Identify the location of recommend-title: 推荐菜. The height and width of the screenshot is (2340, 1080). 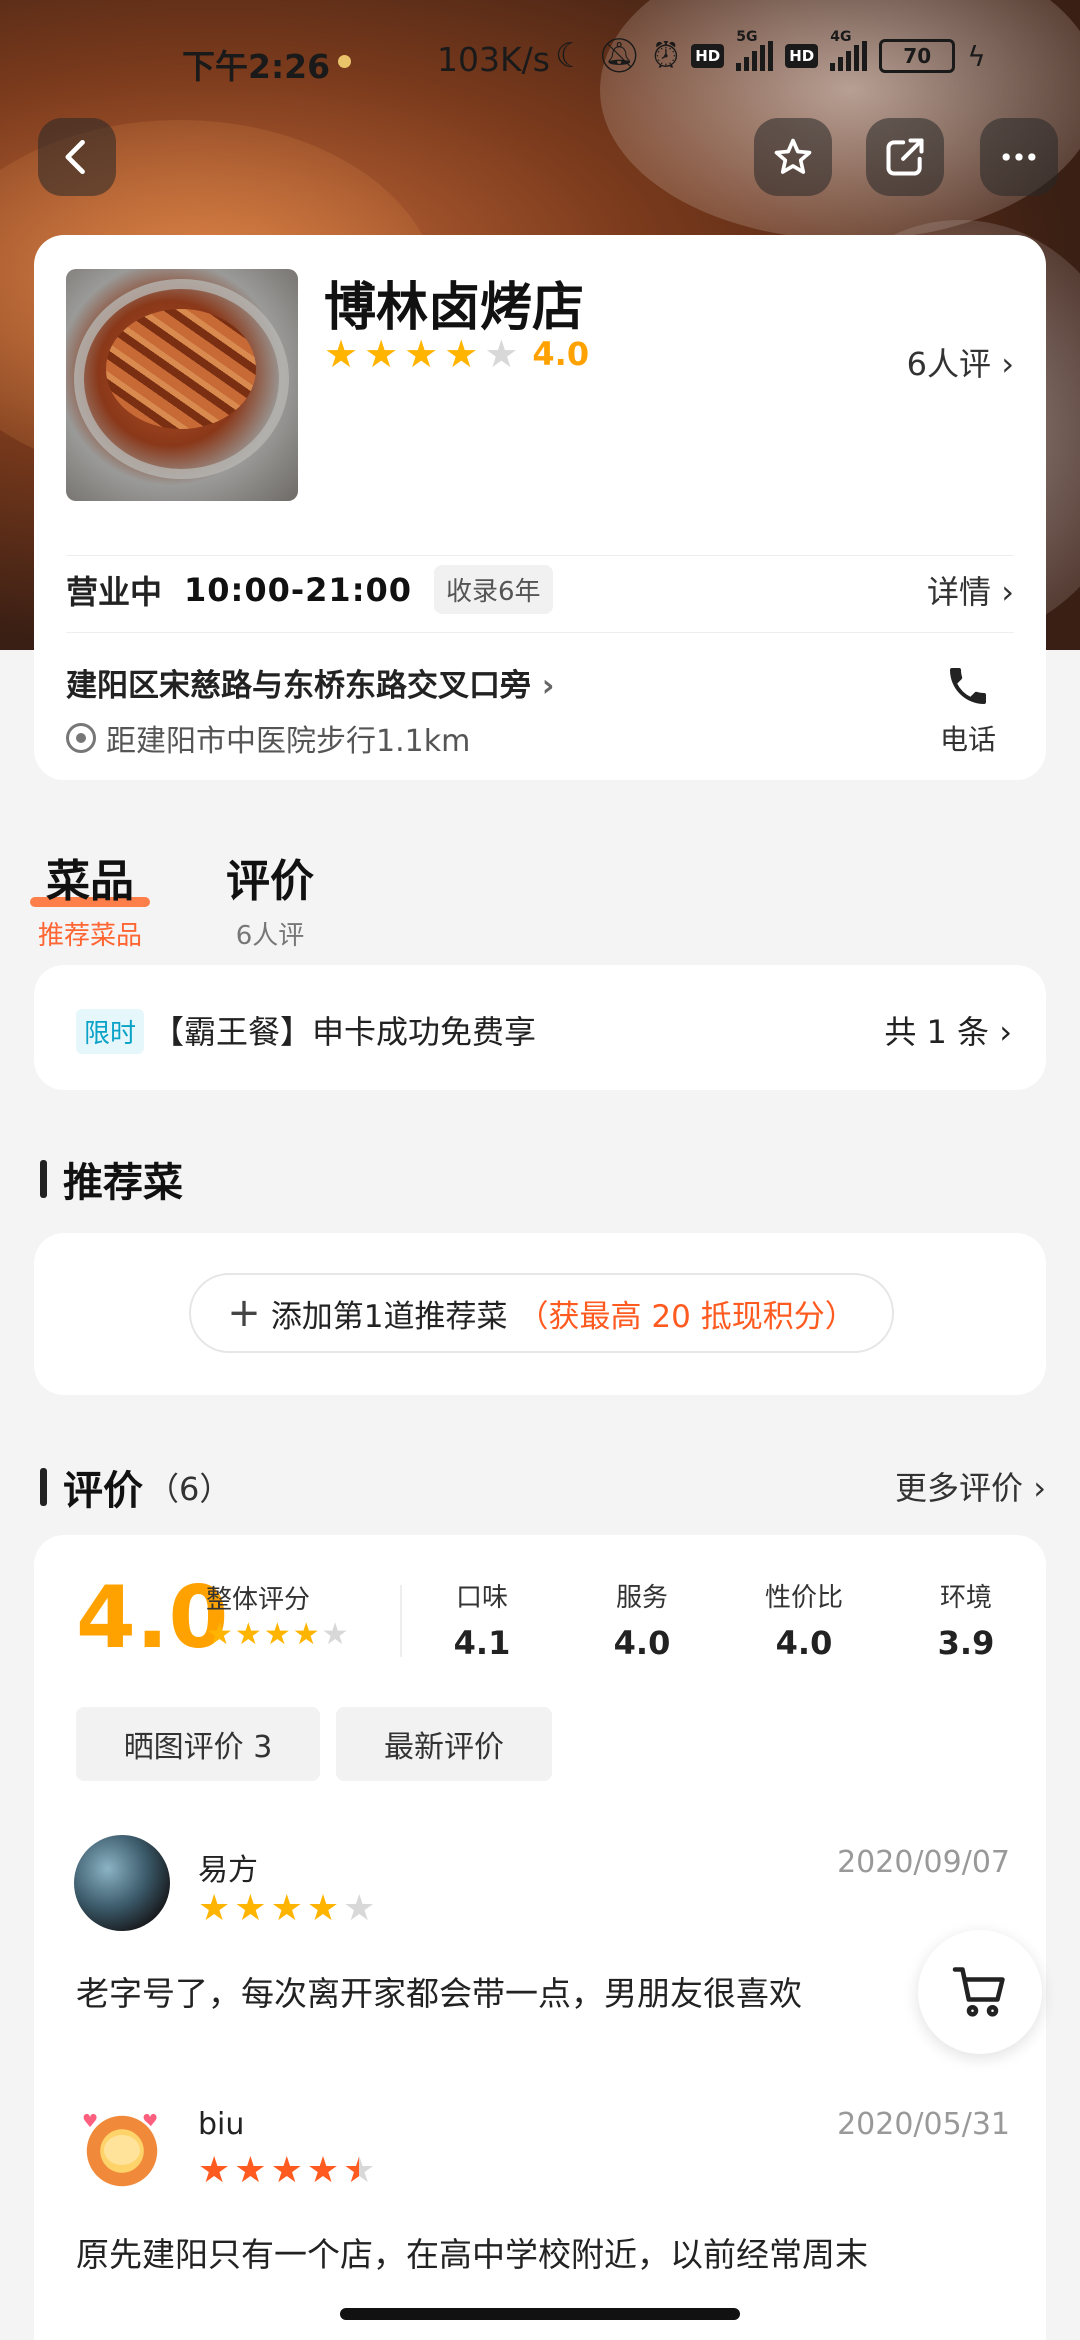
(123, 1183).